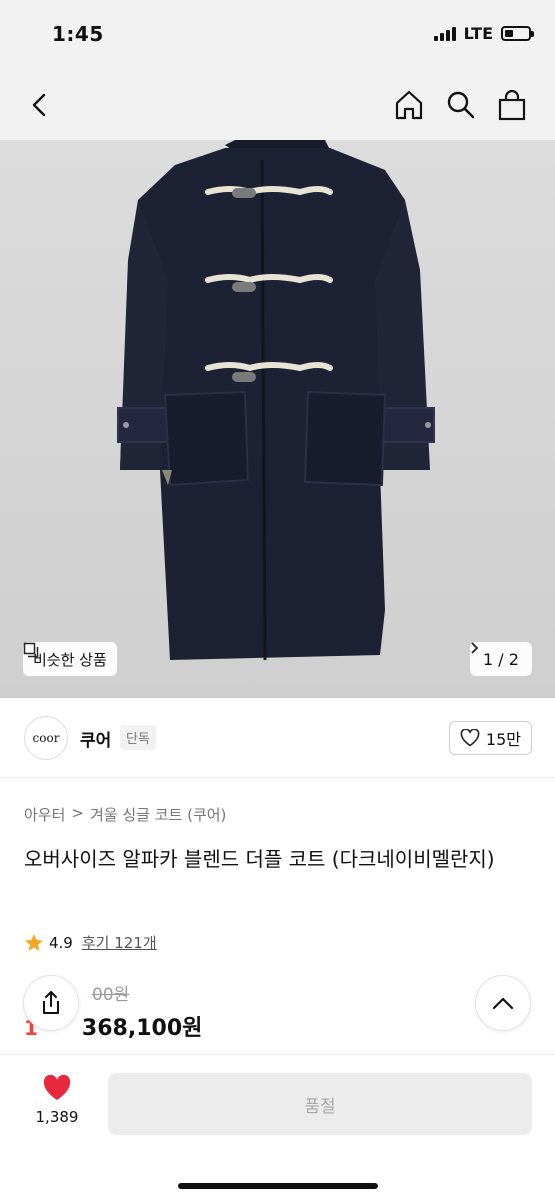 The width and height of the screenshot is (555, 1200). I want to click on original-price: 00원, so click(111, 995).